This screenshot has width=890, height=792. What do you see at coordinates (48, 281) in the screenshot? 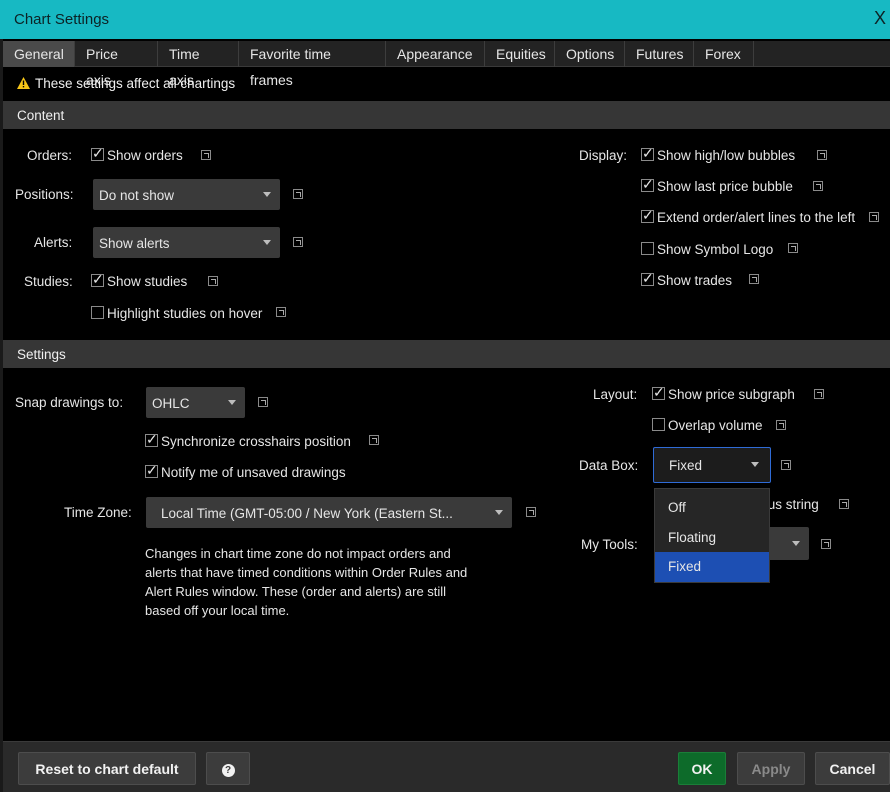
I see `studies-label: Studies:` at bounding box center [48, 281].